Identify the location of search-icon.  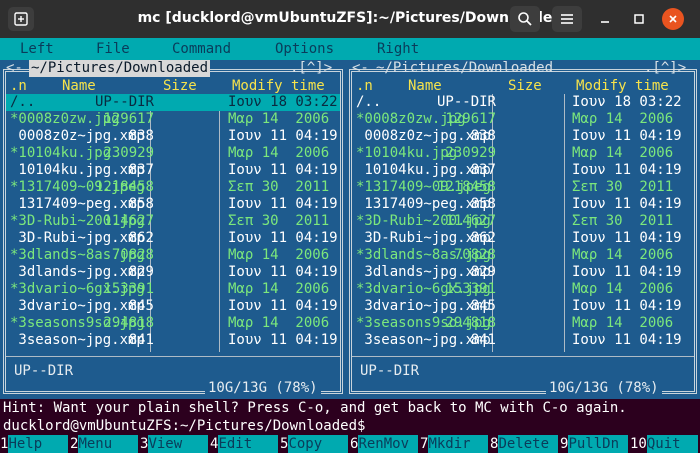
(525, 19).